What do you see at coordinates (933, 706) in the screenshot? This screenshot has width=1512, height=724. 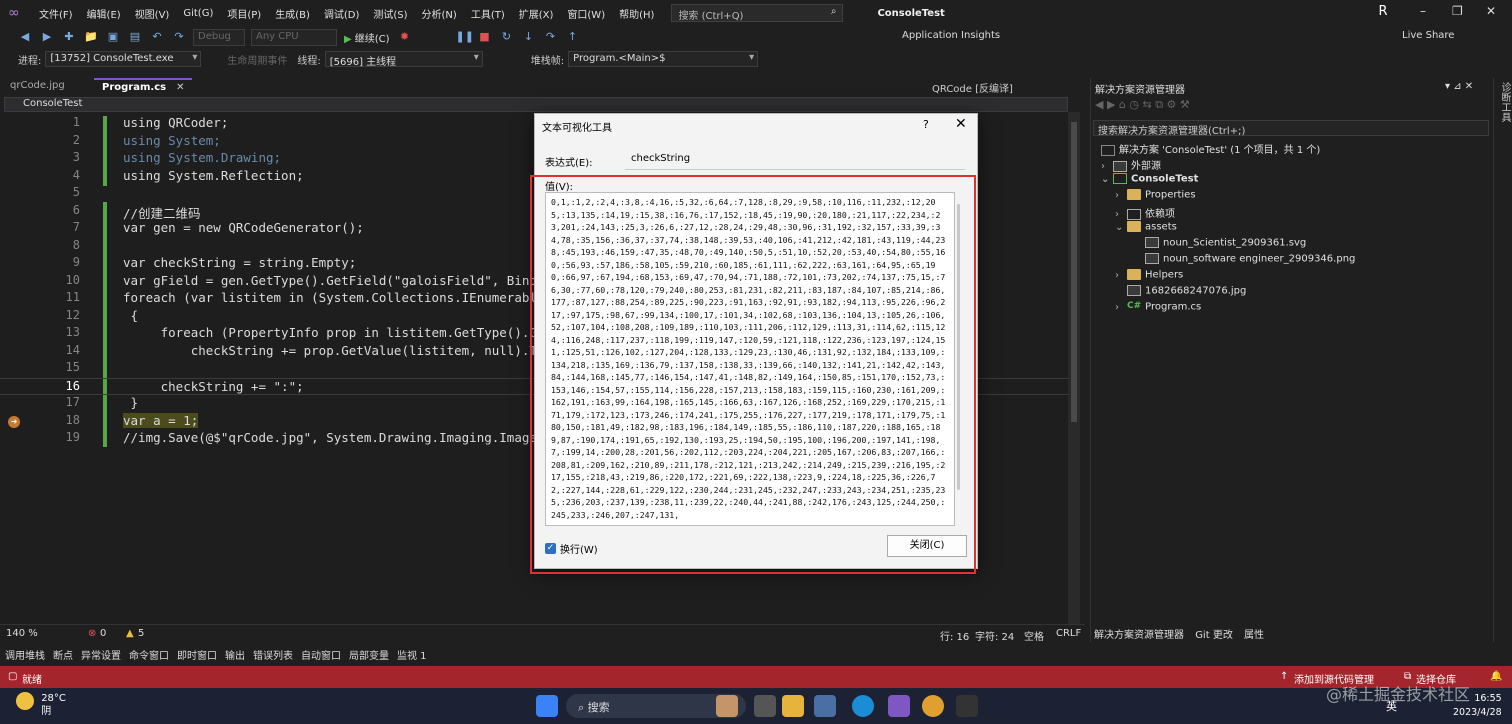 I see `chrome-icon` at bounding box center [933, 706].